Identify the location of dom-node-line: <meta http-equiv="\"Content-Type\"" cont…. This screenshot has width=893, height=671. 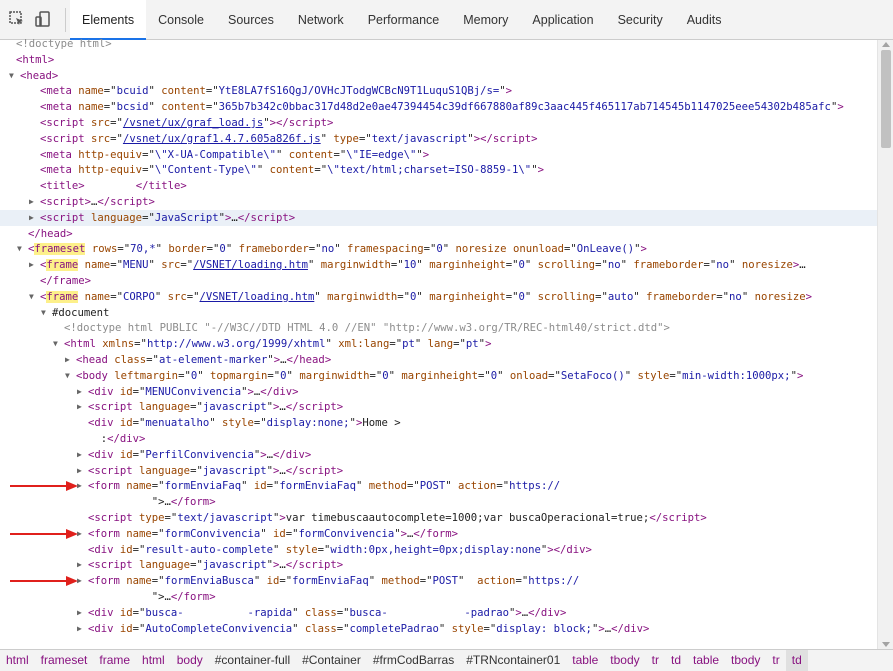
(438, 170).